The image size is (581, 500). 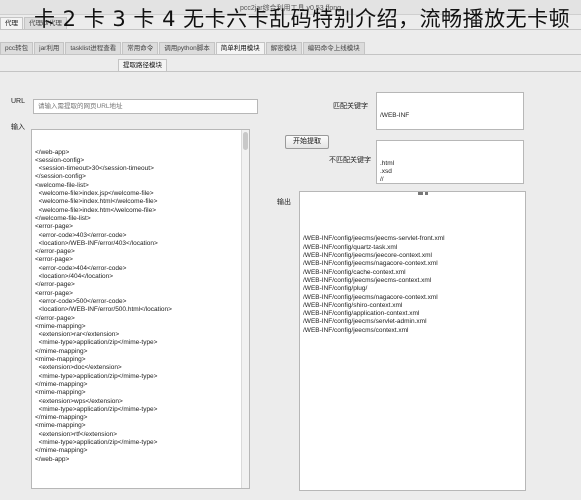 What do you see at coordinates (350, 106) in the screenshot?
I see `match-keyword-label: 匹配关键字` at bounding box center [350, 106].